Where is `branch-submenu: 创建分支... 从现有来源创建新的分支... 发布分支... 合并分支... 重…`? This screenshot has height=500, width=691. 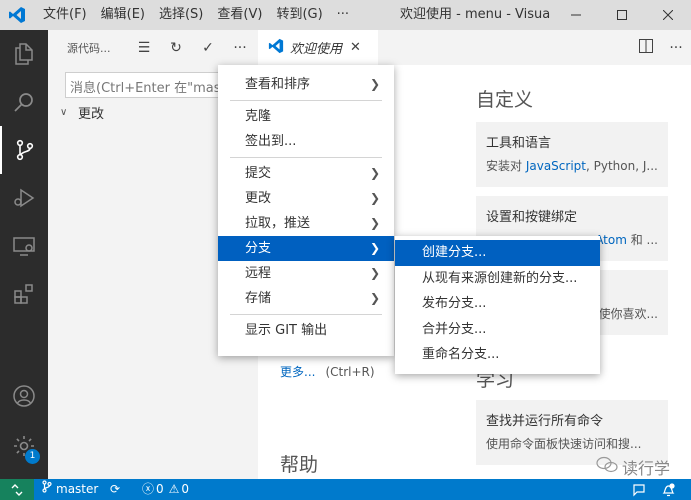 branch-submenu: 创建分支... 从现有来源创建新的分支... 发布分支... 合并分支... 重… is located at coordinates (497, 305).